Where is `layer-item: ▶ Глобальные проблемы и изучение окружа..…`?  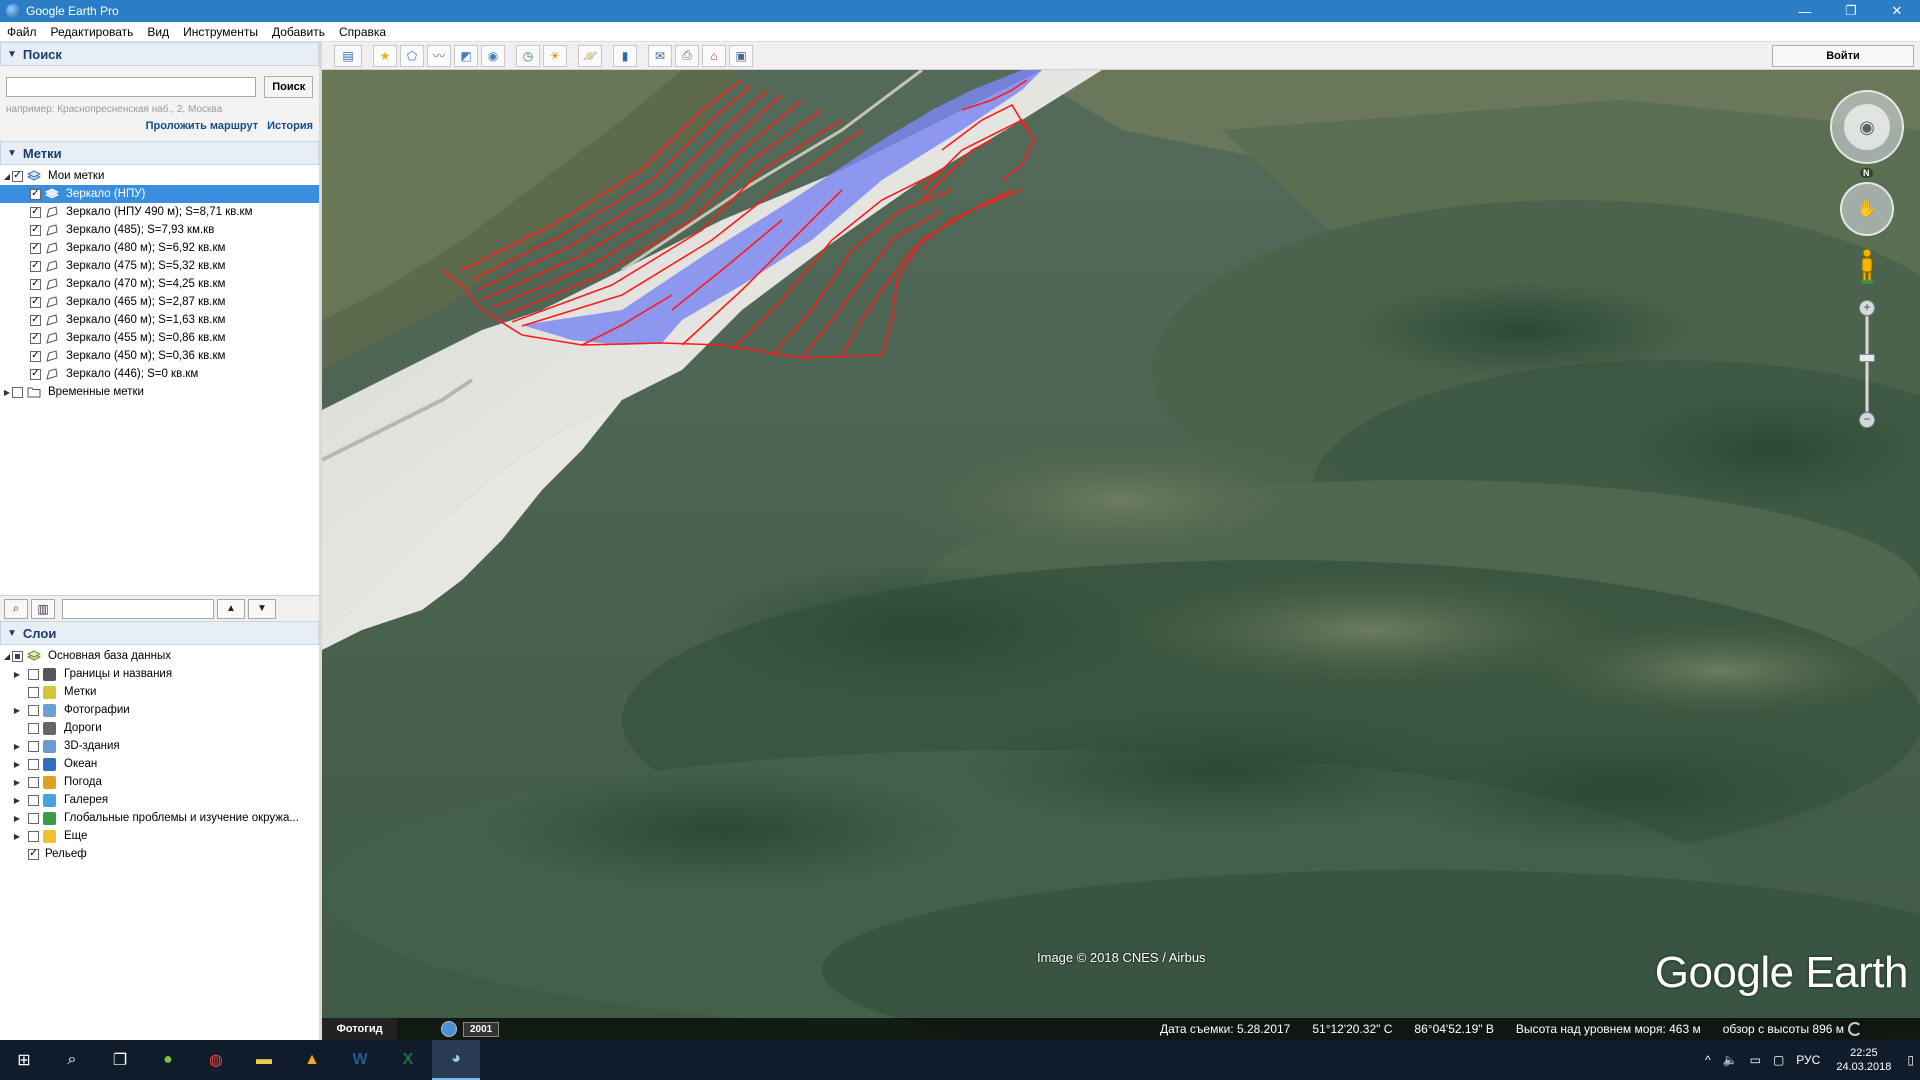
layer-item: ▶ Глобальные проблемы и изучение окружа..… is located at coordinates (159, 818).